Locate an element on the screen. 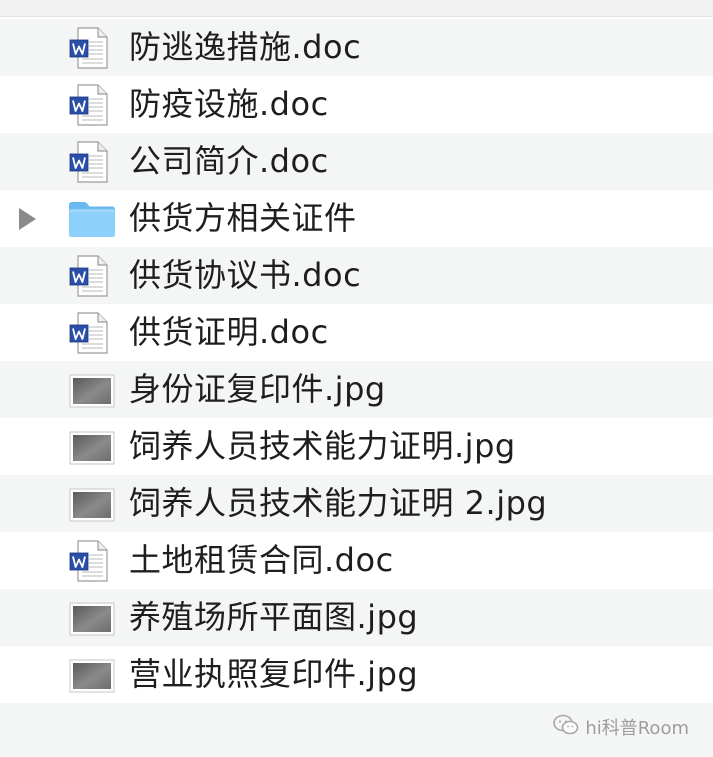  file-row: 土地租赁合同.doc is located at coordinates (356, 560).